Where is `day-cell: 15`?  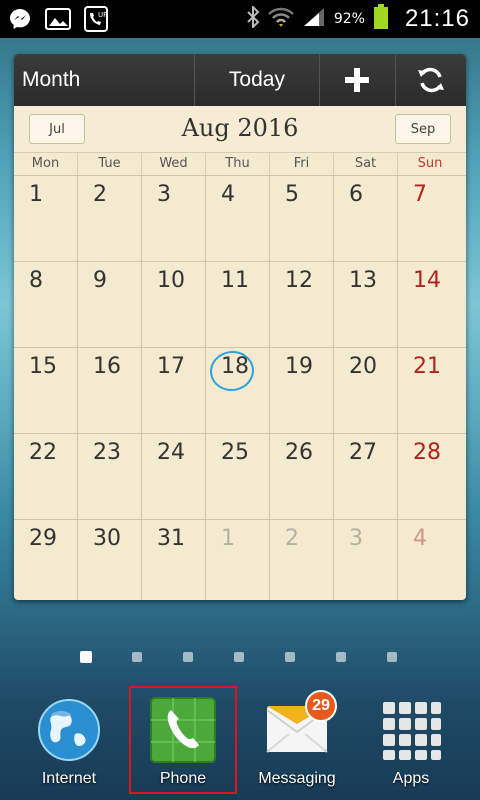 day-cell: 15 is located at coordinates (46, 390).